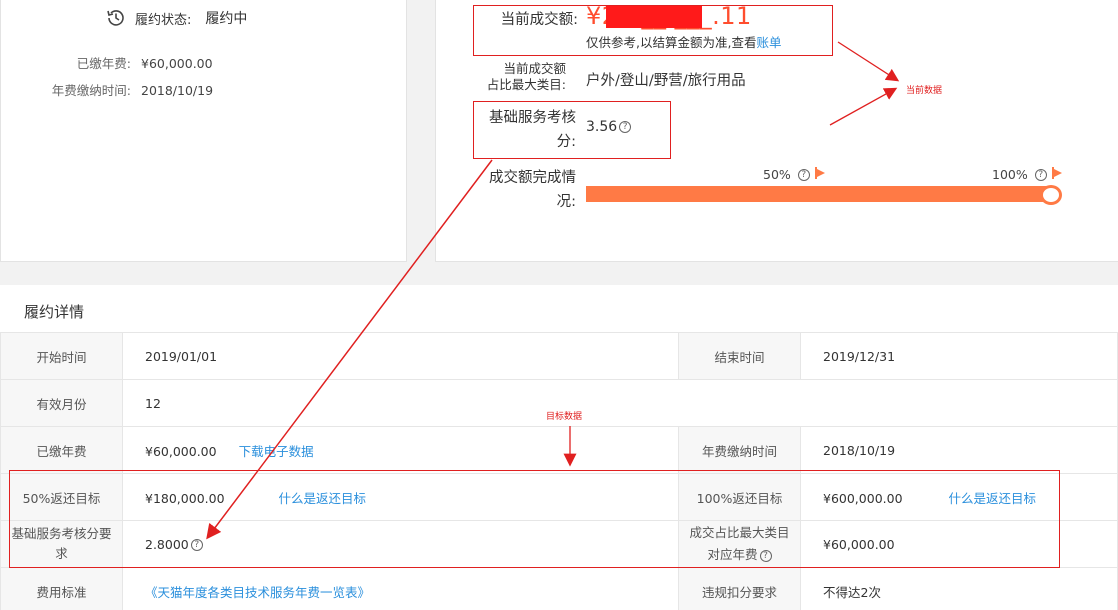  Describe the element at coordinates (54, 312) in the screenshot. I see `detail-title: 履约详情` at that location.